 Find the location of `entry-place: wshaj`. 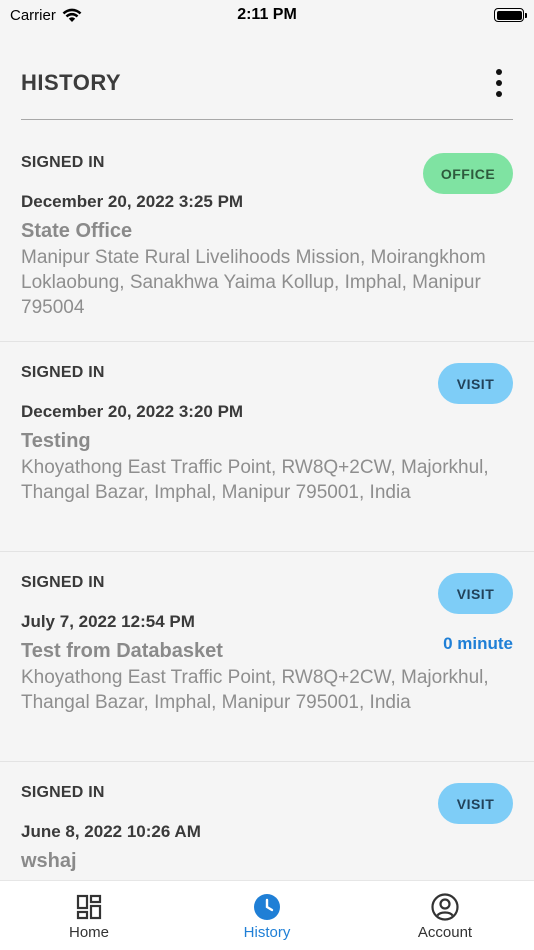

entry-place: wshaj is located at coordinates (49, 861).